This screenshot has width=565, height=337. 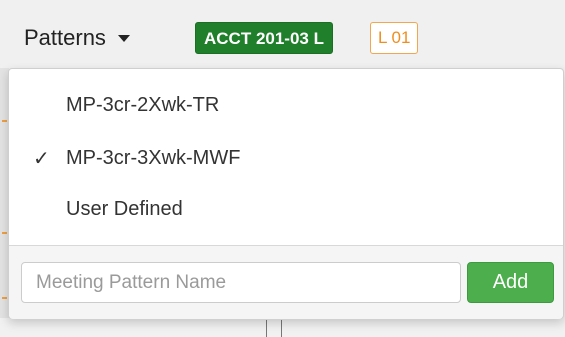 What do you see at coordinates (394, 38) in the screenshot?
I see `section-badge: L 01` at bounding box center [394, 38].